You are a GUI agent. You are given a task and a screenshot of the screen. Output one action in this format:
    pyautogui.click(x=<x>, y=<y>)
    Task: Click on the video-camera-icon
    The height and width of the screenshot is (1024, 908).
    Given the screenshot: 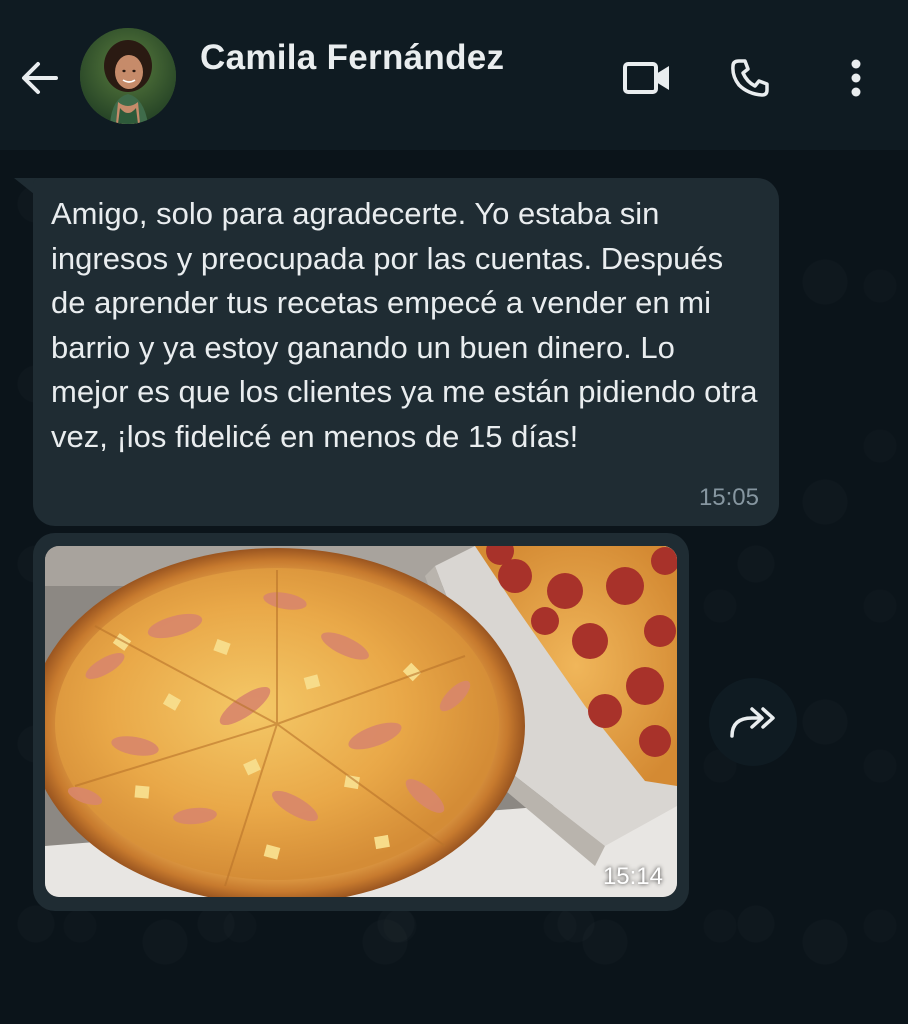 What is the action you would take?
    pyautogui.click(x=646, y=78)
    